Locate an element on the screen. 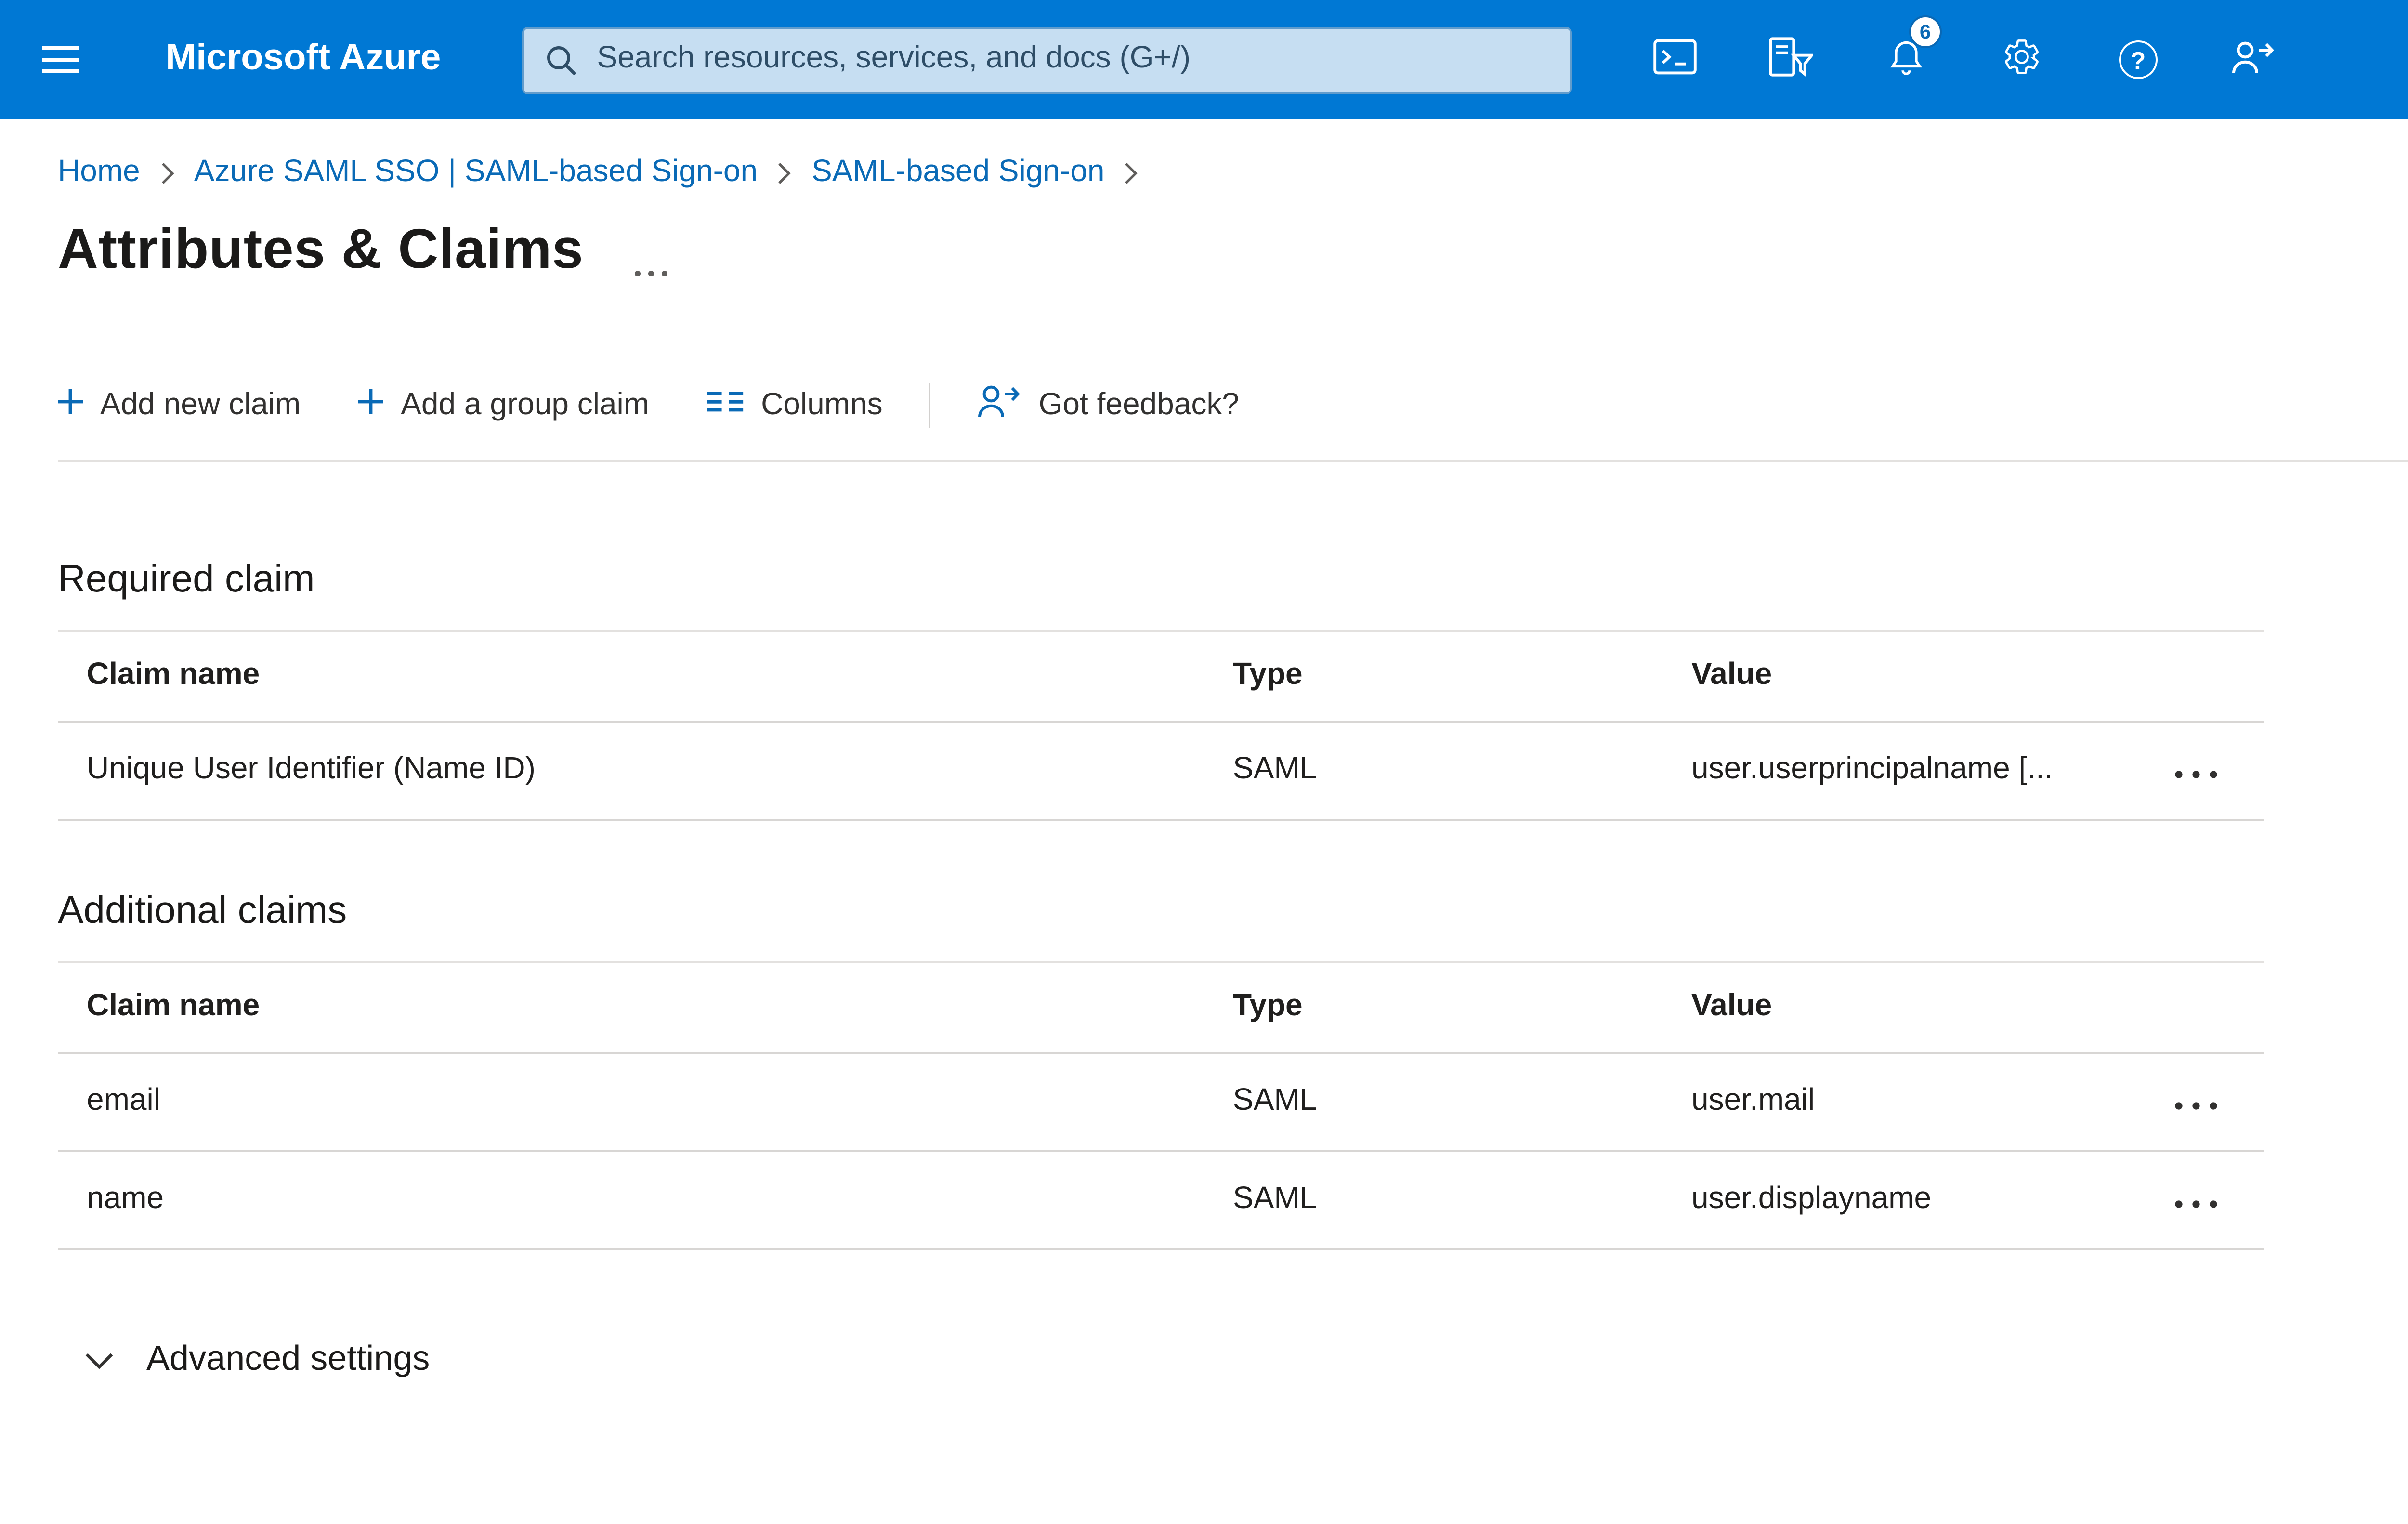 This screenshot has width=2408, height=1524. hamburger-menu-button is located at coordinates (59, 60).